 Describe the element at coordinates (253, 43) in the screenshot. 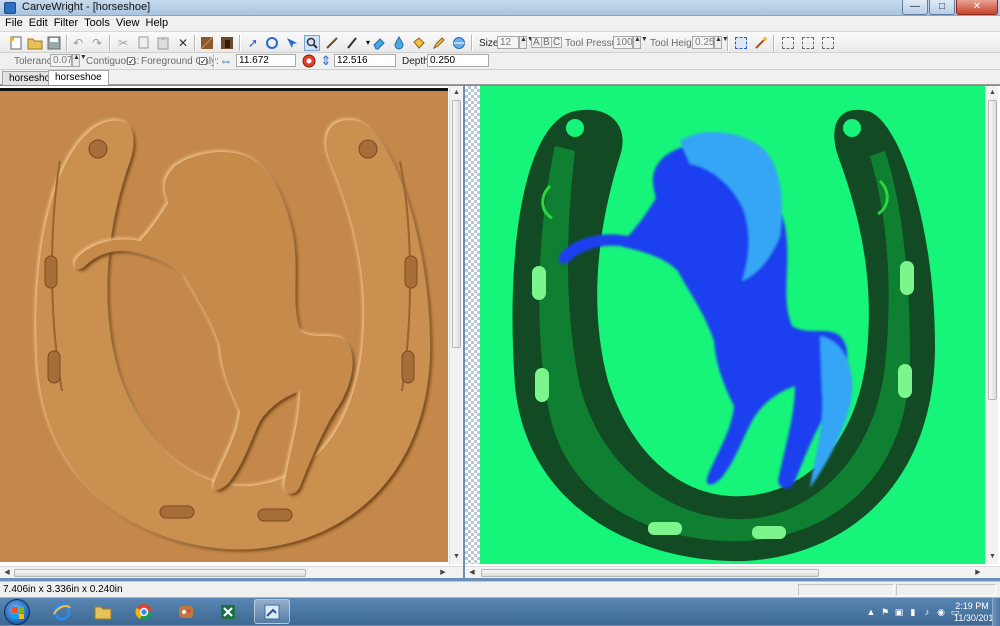

I see `select-arrow-icon: ➚` at that location.